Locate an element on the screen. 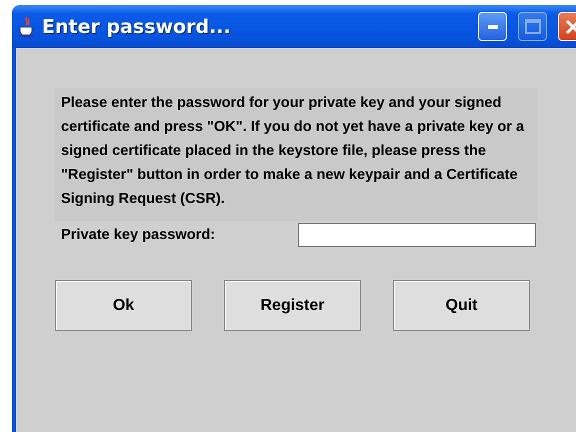 The height and width of the screenshot is (432, 576). maximize-icon is located at coordinates (532, 26).